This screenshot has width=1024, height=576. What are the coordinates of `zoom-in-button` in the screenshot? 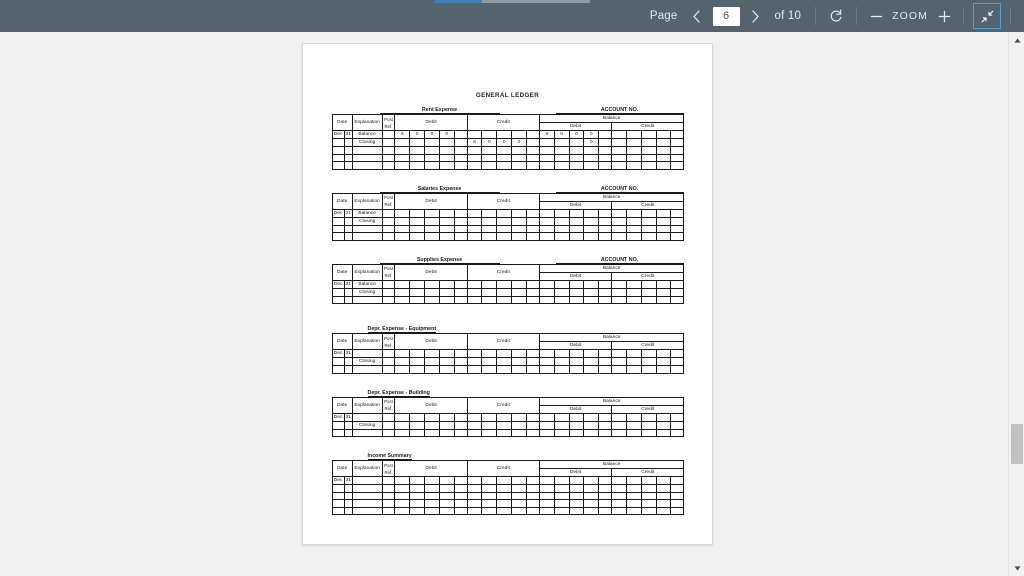 It's located at (944, 16).